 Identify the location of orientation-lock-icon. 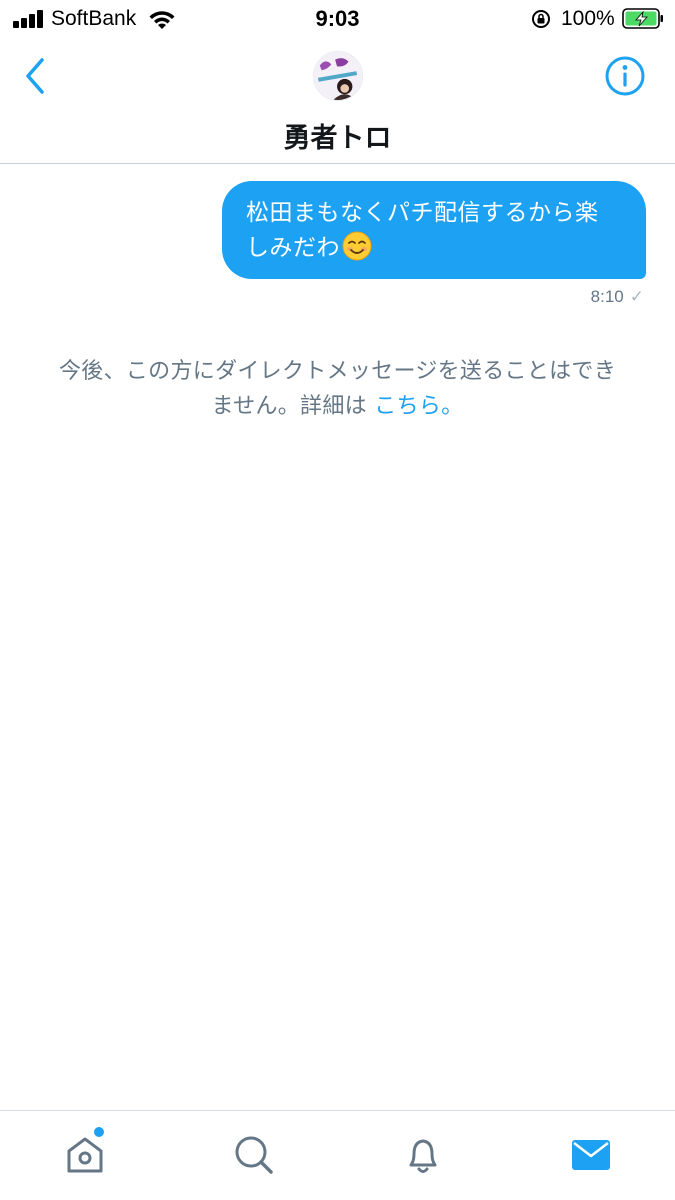
(541, 19).